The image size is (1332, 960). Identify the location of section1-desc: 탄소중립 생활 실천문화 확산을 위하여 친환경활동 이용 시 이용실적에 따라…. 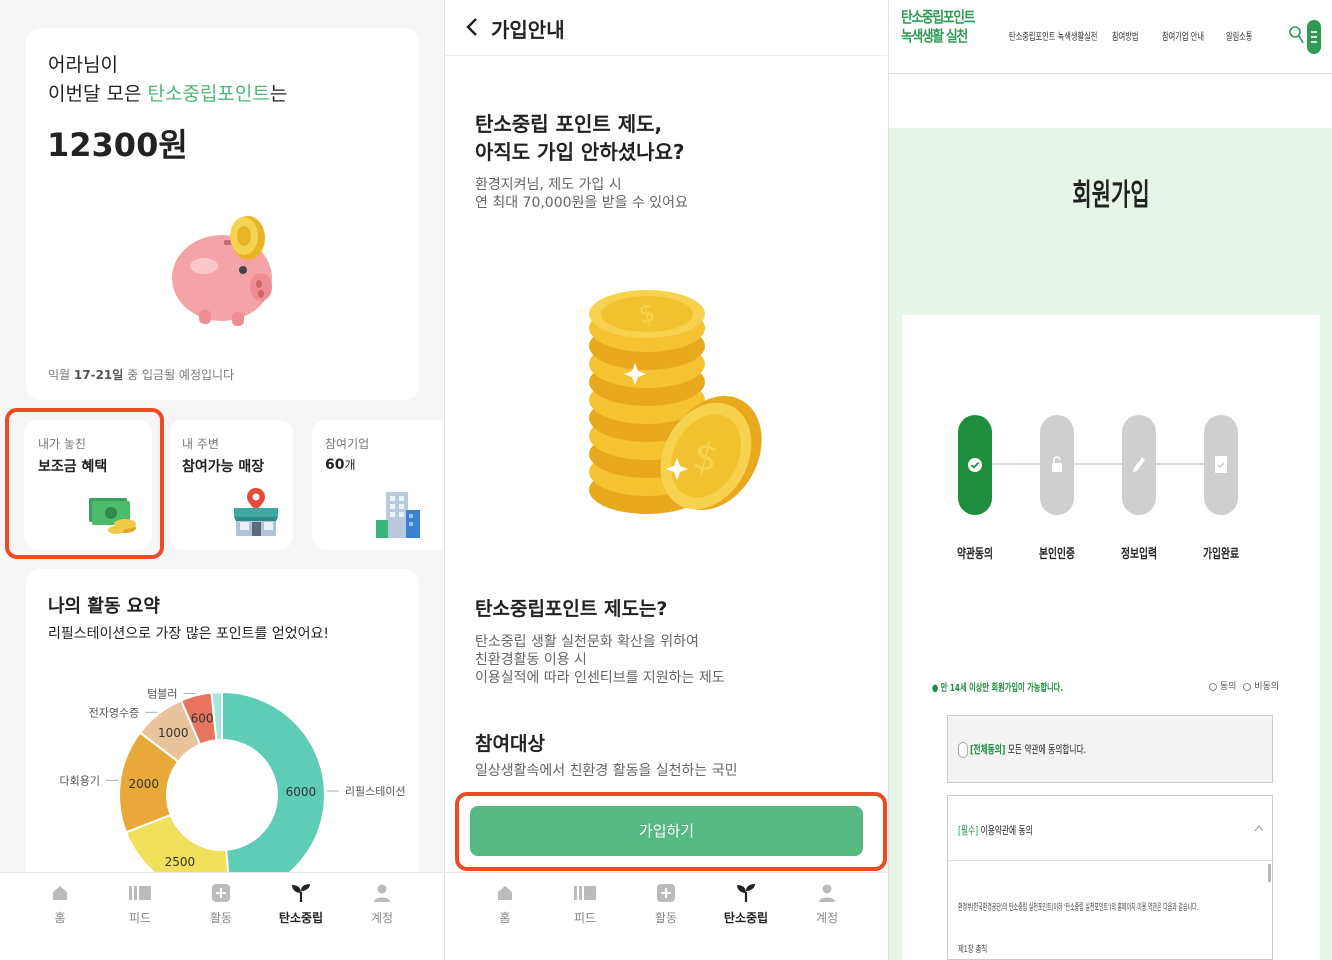
(600, 660).